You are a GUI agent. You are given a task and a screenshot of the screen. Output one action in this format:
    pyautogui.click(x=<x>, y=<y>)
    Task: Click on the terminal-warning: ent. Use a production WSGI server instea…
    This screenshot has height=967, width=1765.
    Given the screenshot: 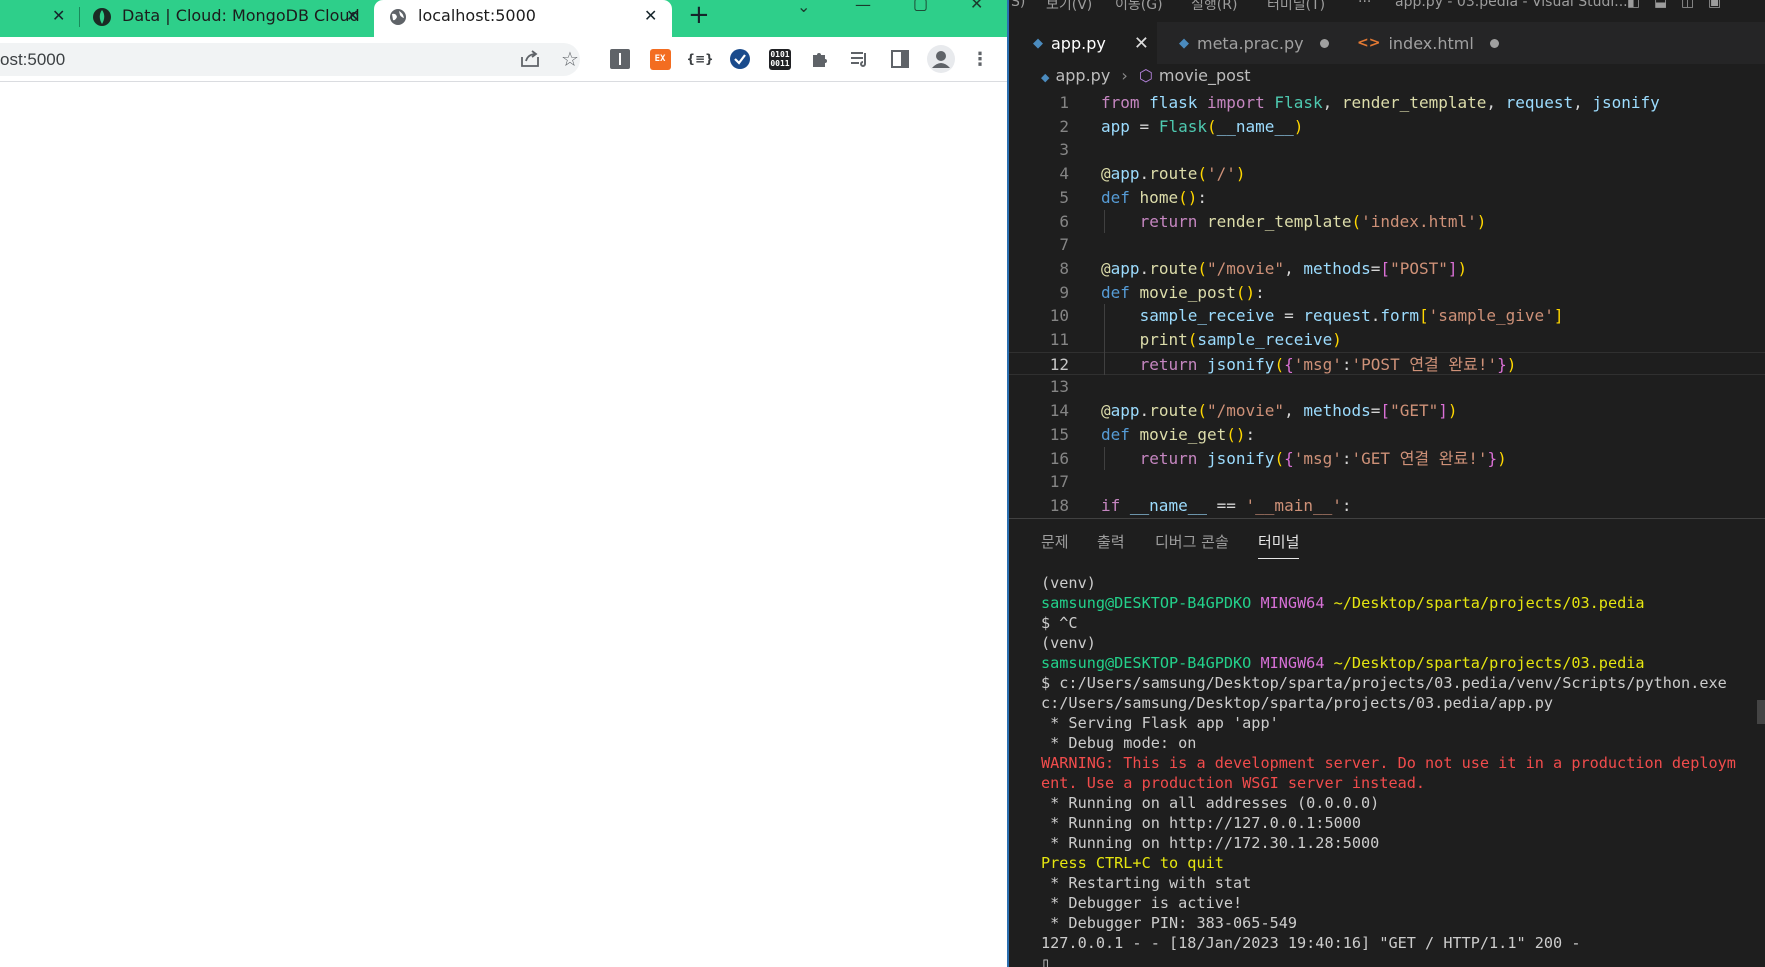 What is the action you would take?
    pyautogui.click(x=1233, y=783)
    